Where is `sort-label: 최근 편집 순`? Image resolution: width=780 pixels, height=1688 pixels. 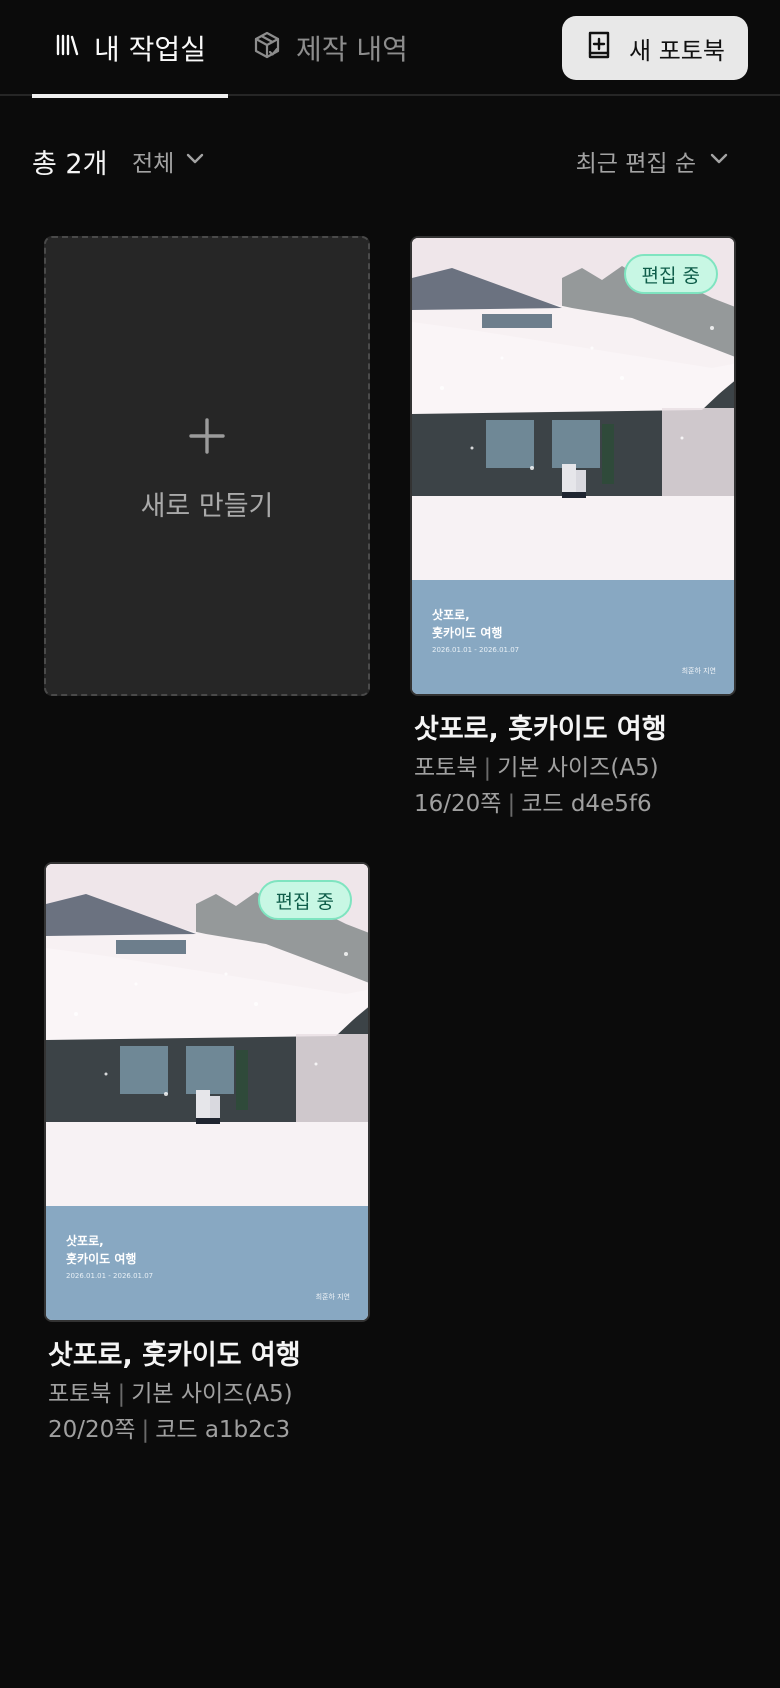
sort-label: 최근 편집 순 is located at coordinates (635, 164).